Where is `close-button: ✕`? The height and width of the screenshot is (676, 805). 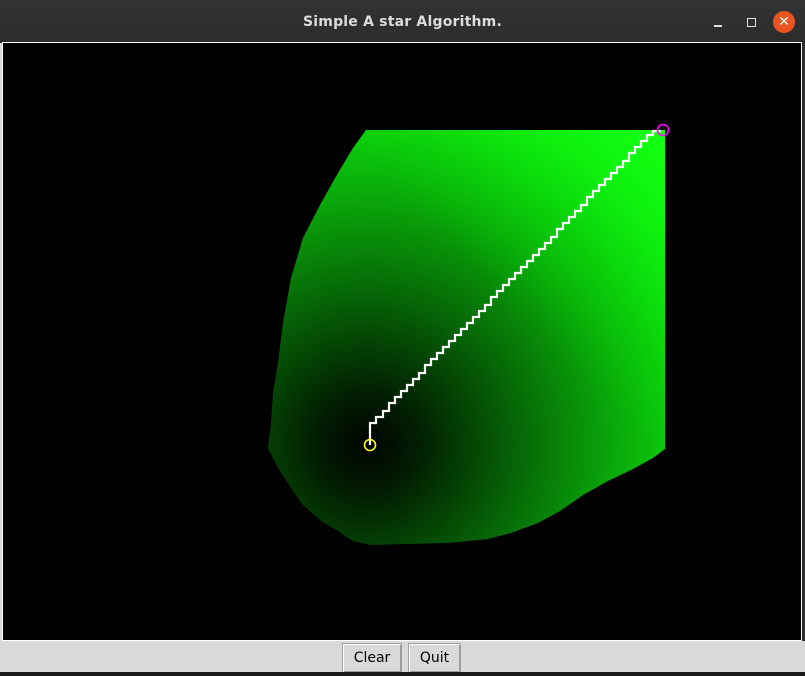
close-button: ✕ is located at coordinates (784, 22).